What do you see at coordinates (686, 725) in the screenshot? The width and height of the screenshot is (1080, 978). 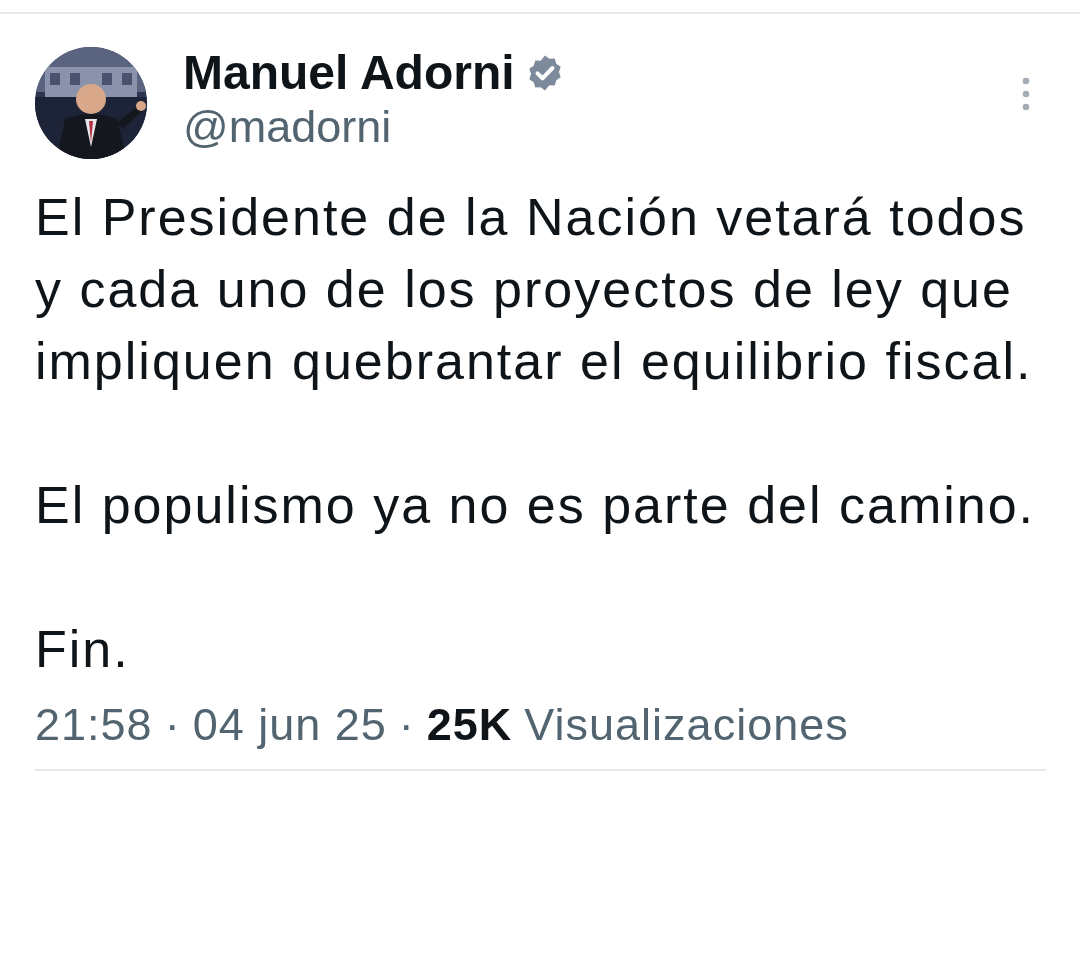 I see `views-label: Visualizaciones` at bounding box center [686, 725].